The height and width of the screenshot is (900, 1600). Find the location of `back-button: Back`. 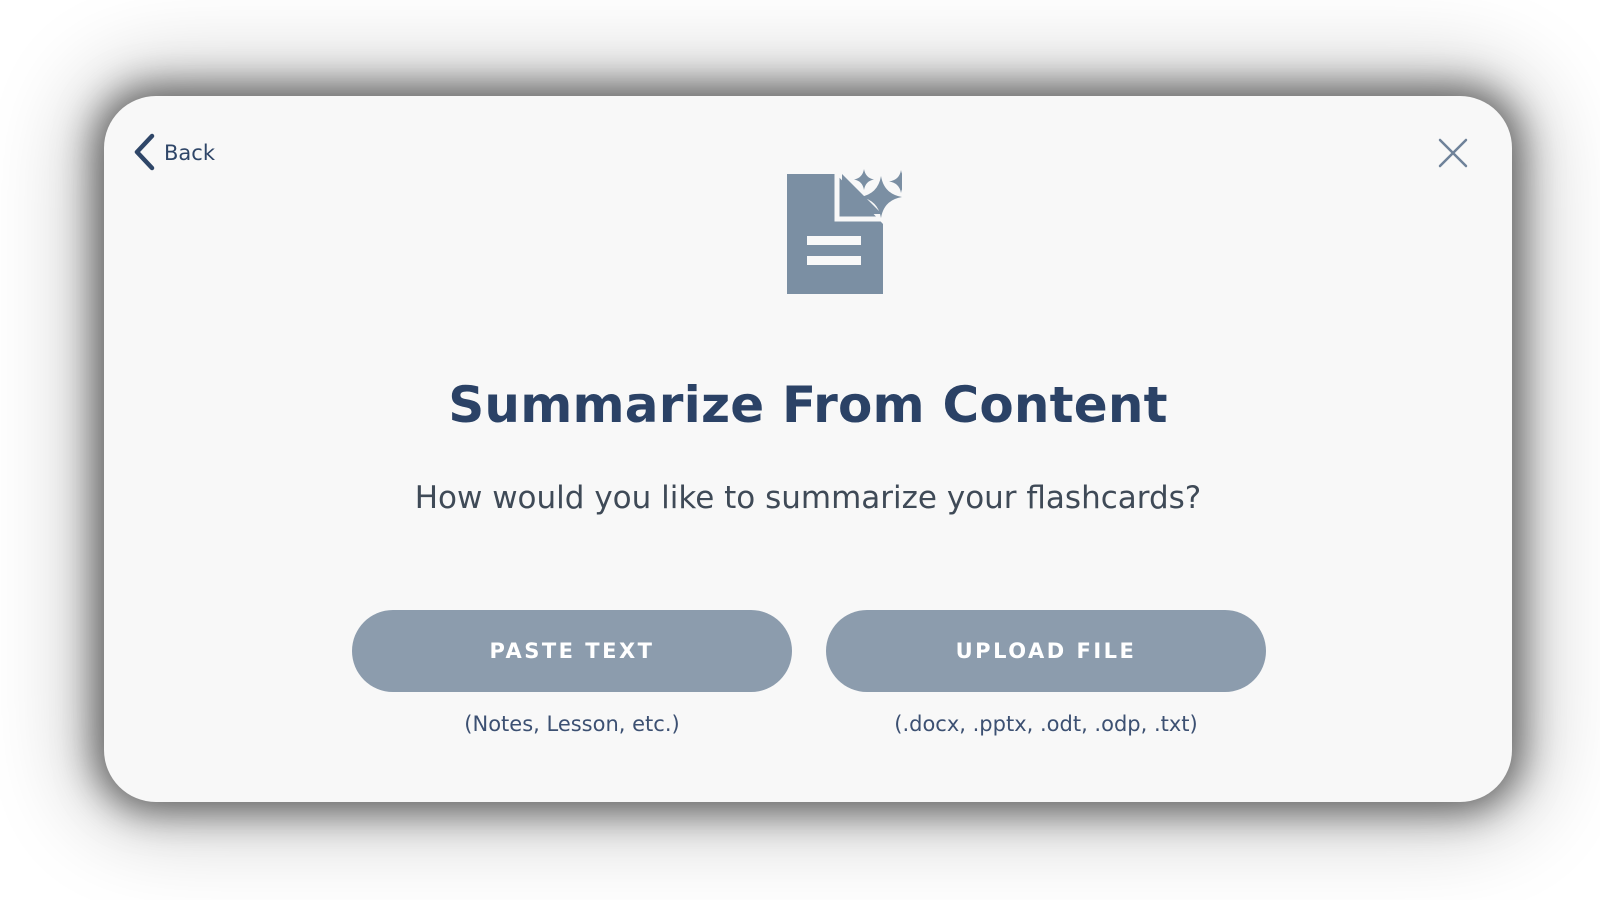

back-button: Back is located at coordinates (173, 152).